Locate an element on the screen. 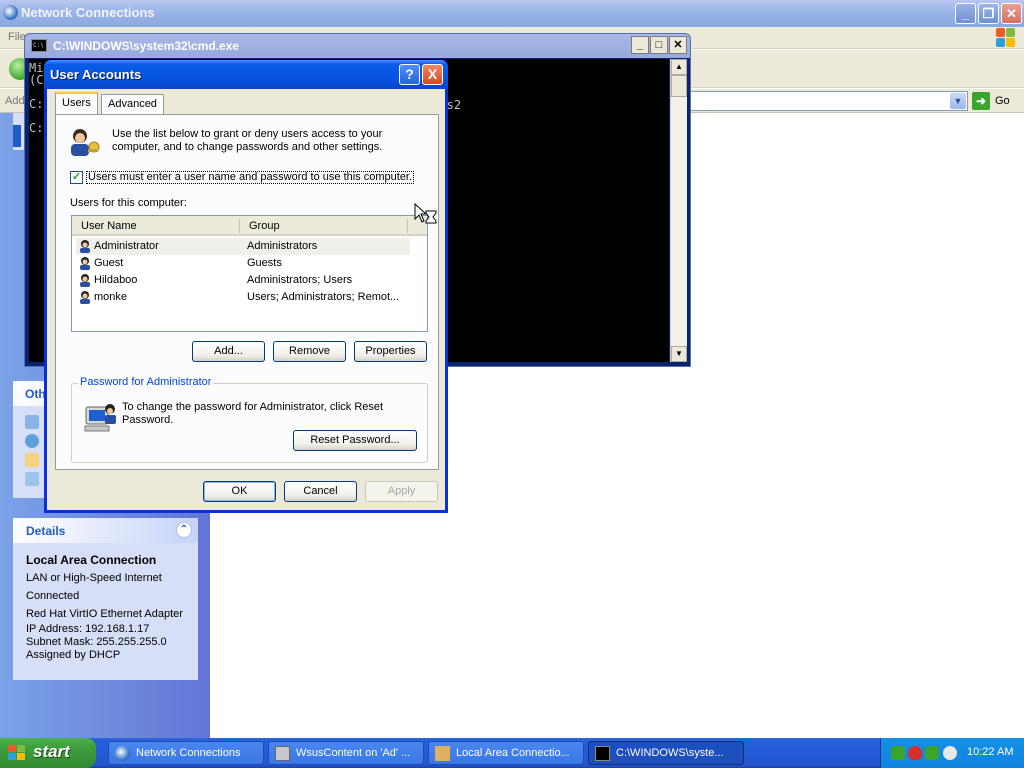  start-button: start is located at coordinates (48, 753).